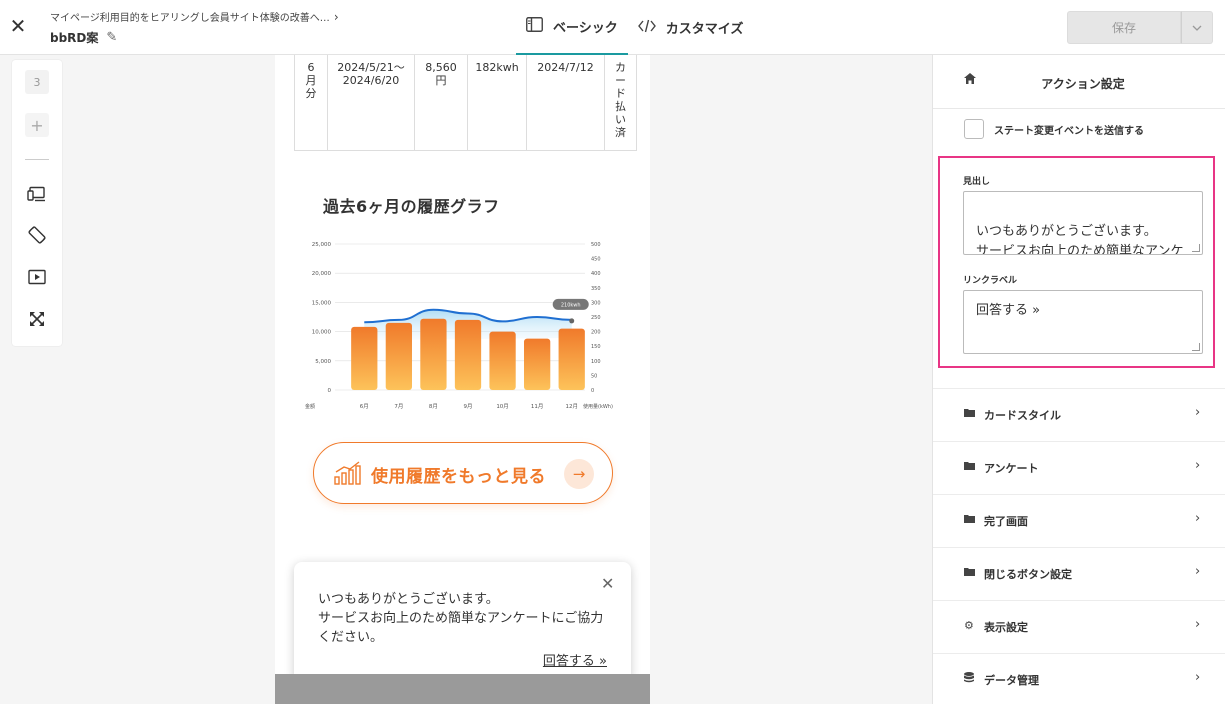 The image size is (1225, 704). Describe the element at coordinates (969, 679) in the screenshot. I see `database-icon` at that location.